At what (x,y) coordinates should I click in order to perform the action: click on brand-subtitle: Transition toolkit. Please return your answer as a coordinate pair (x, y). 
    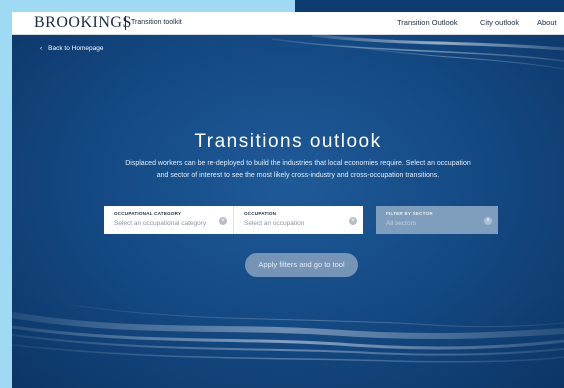
    Looking at the image, I should click on (156, 22).